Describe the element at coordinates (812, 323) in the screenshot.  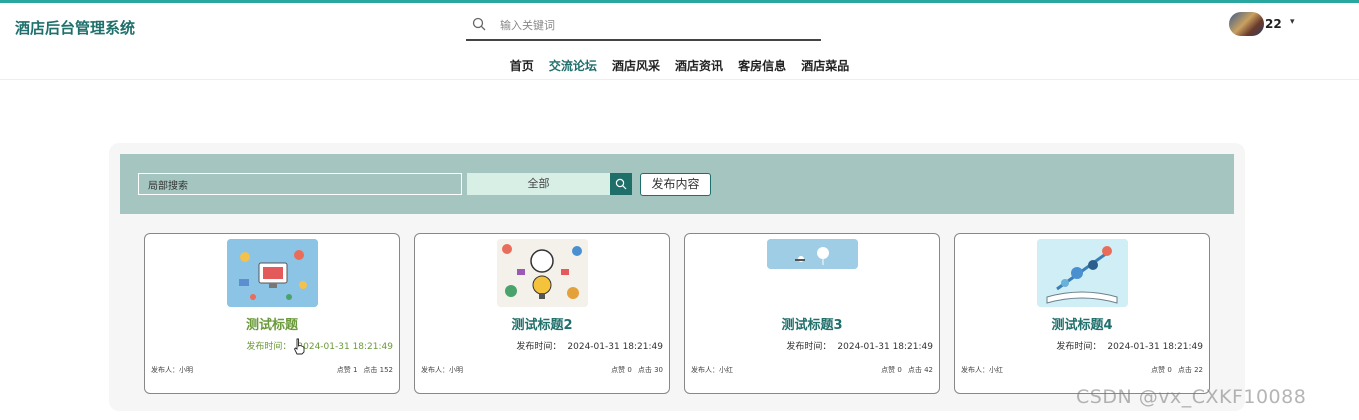
I see `post-title: 测试标题3` at that location.